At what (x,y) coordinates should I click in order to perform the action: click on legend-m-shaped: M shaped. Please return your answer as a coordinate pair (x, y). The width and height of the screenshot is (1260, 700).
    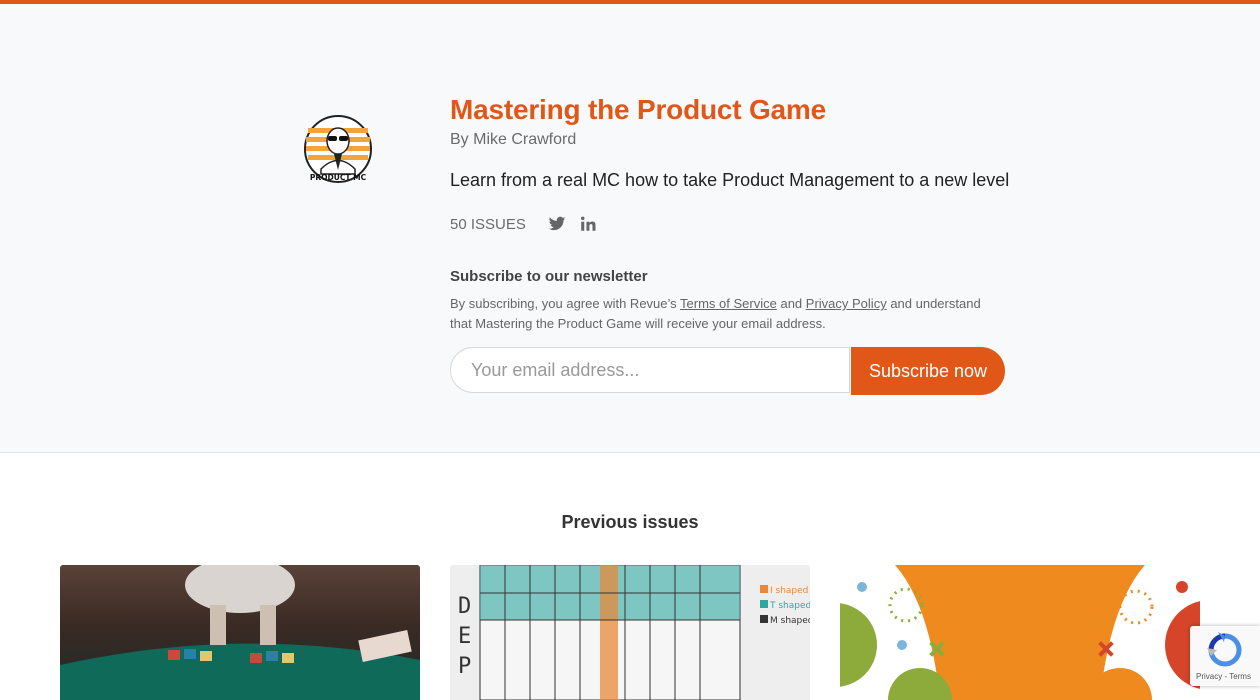
    Looking at the image, I should click on (790, 621).